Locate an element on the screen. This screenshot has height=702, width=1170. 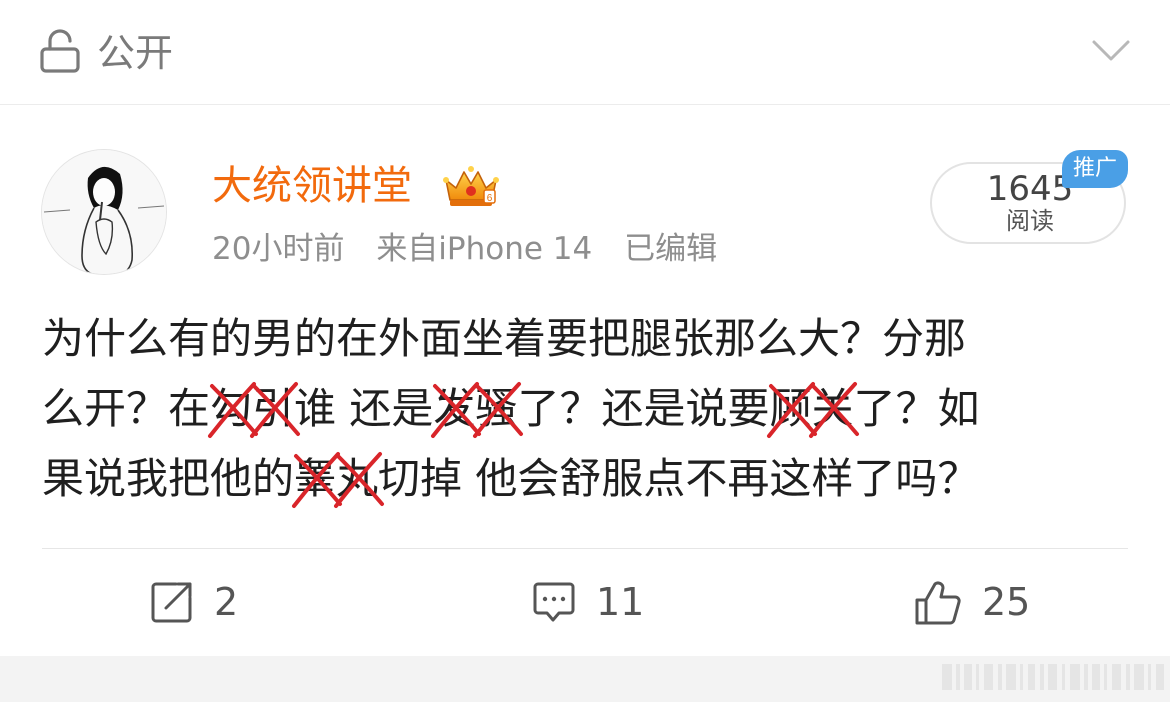
repost-count: 2 is located at coordinates (226, 602).